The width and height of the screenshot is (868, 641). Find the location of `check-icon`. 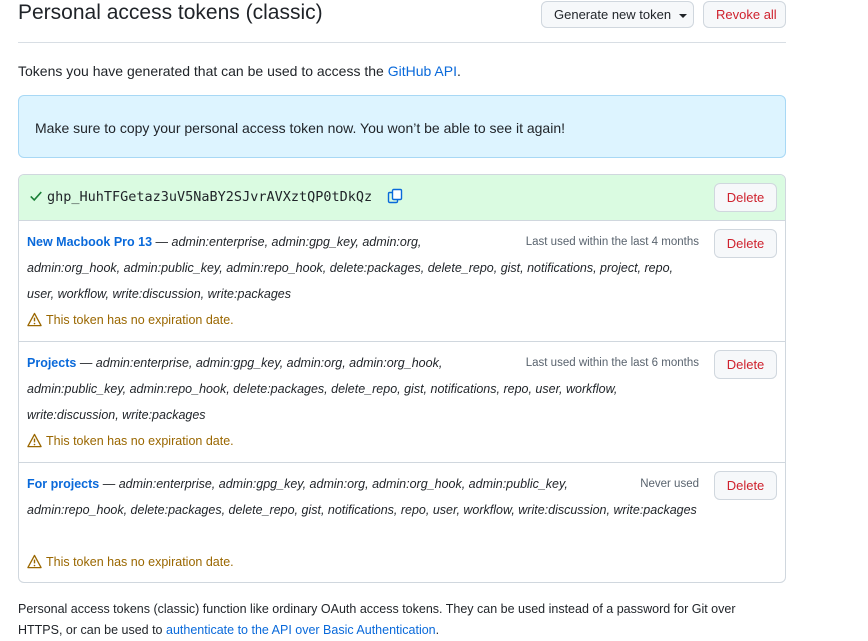

check-icon is located at coordinates (36, 196).